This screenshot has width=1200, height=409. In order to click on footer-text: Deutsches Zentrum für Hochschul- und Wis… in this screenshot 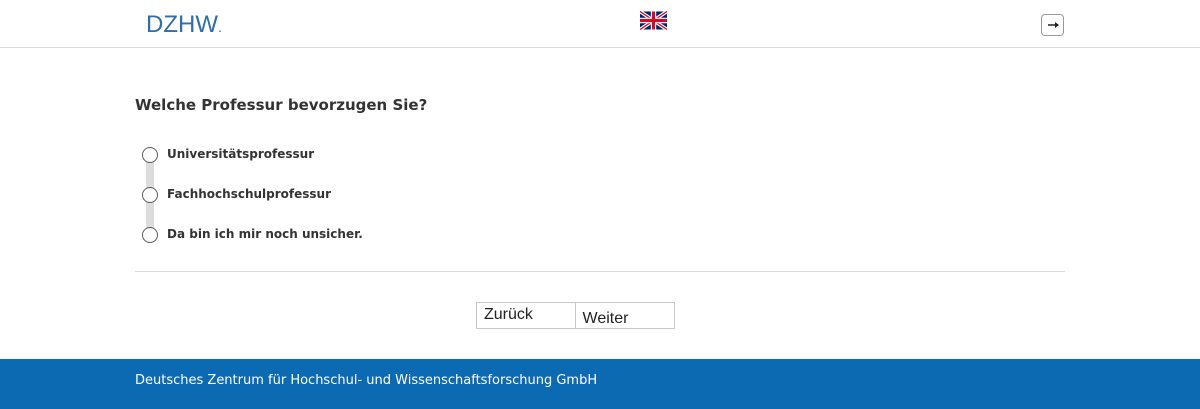, I will do `click(366, 380)`.